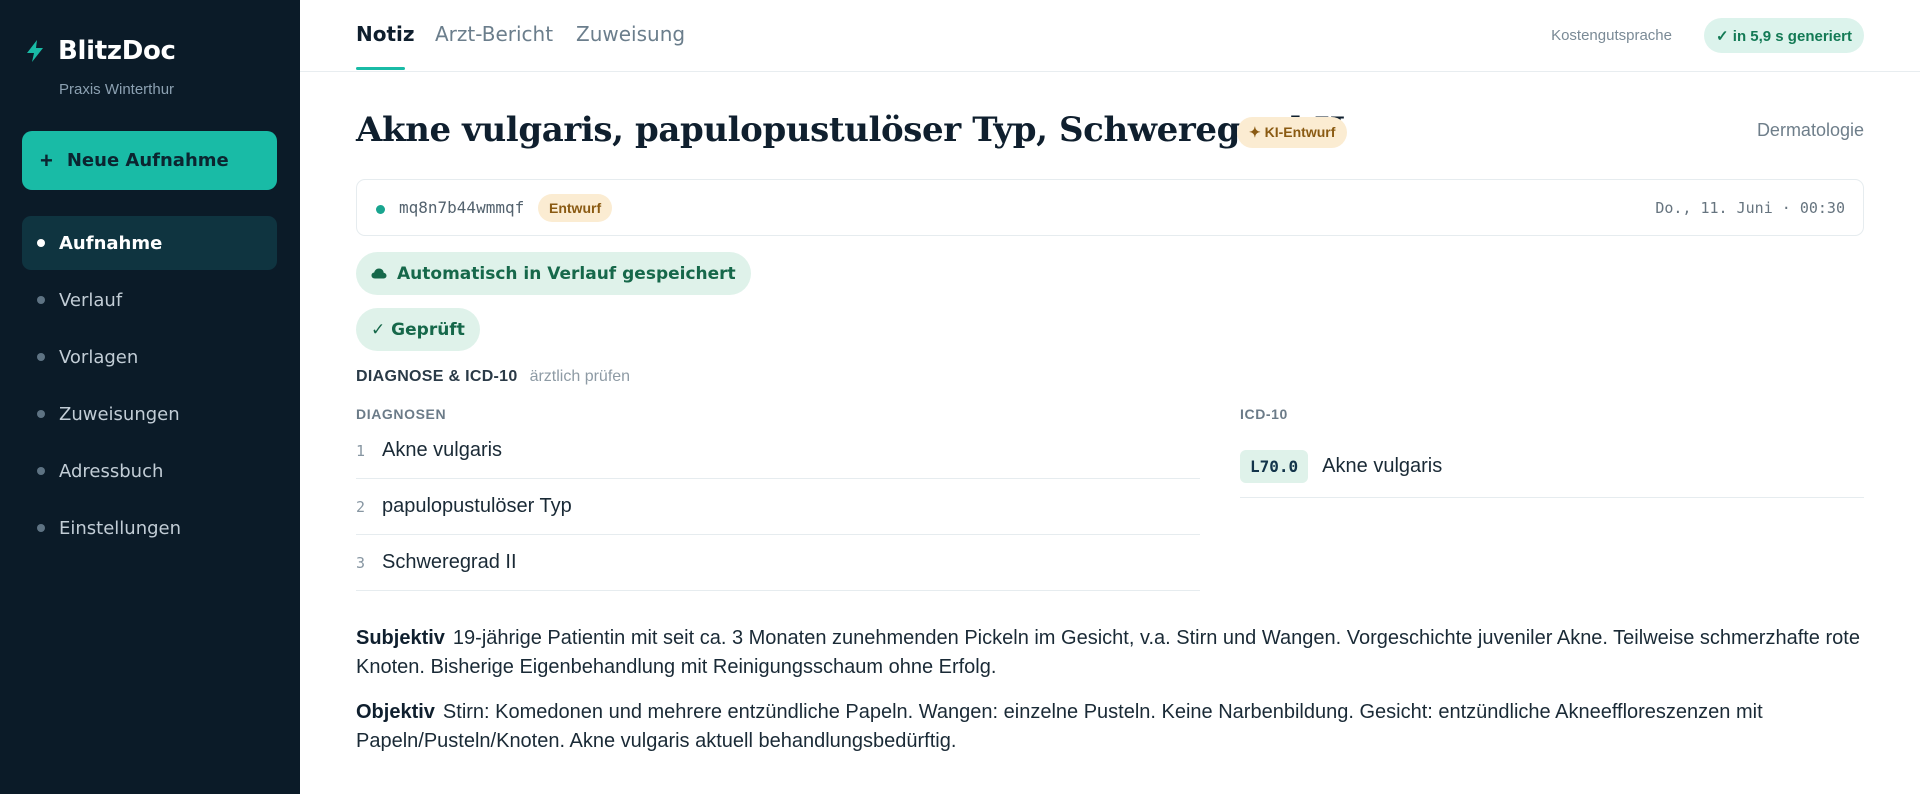 Image resolution: width=1920 pixels, height=794 pixels. What do you see at coordinates (630, 34) in the screenshot?
I see `tab-zuweisung: Zuweisung` at bounding box center [630, 34].